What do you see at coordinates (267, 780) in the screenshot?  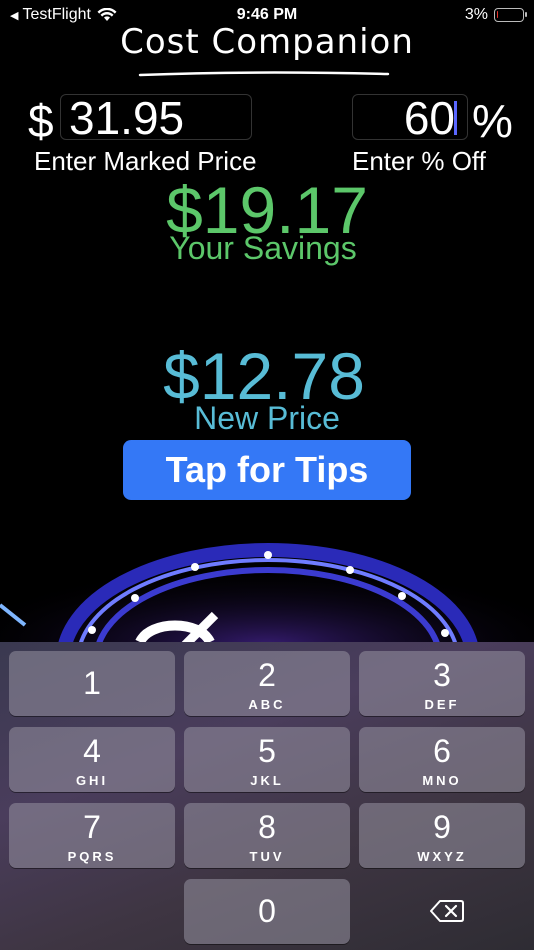 I see `key-letters: JKL` at bounding box center [267, 780].